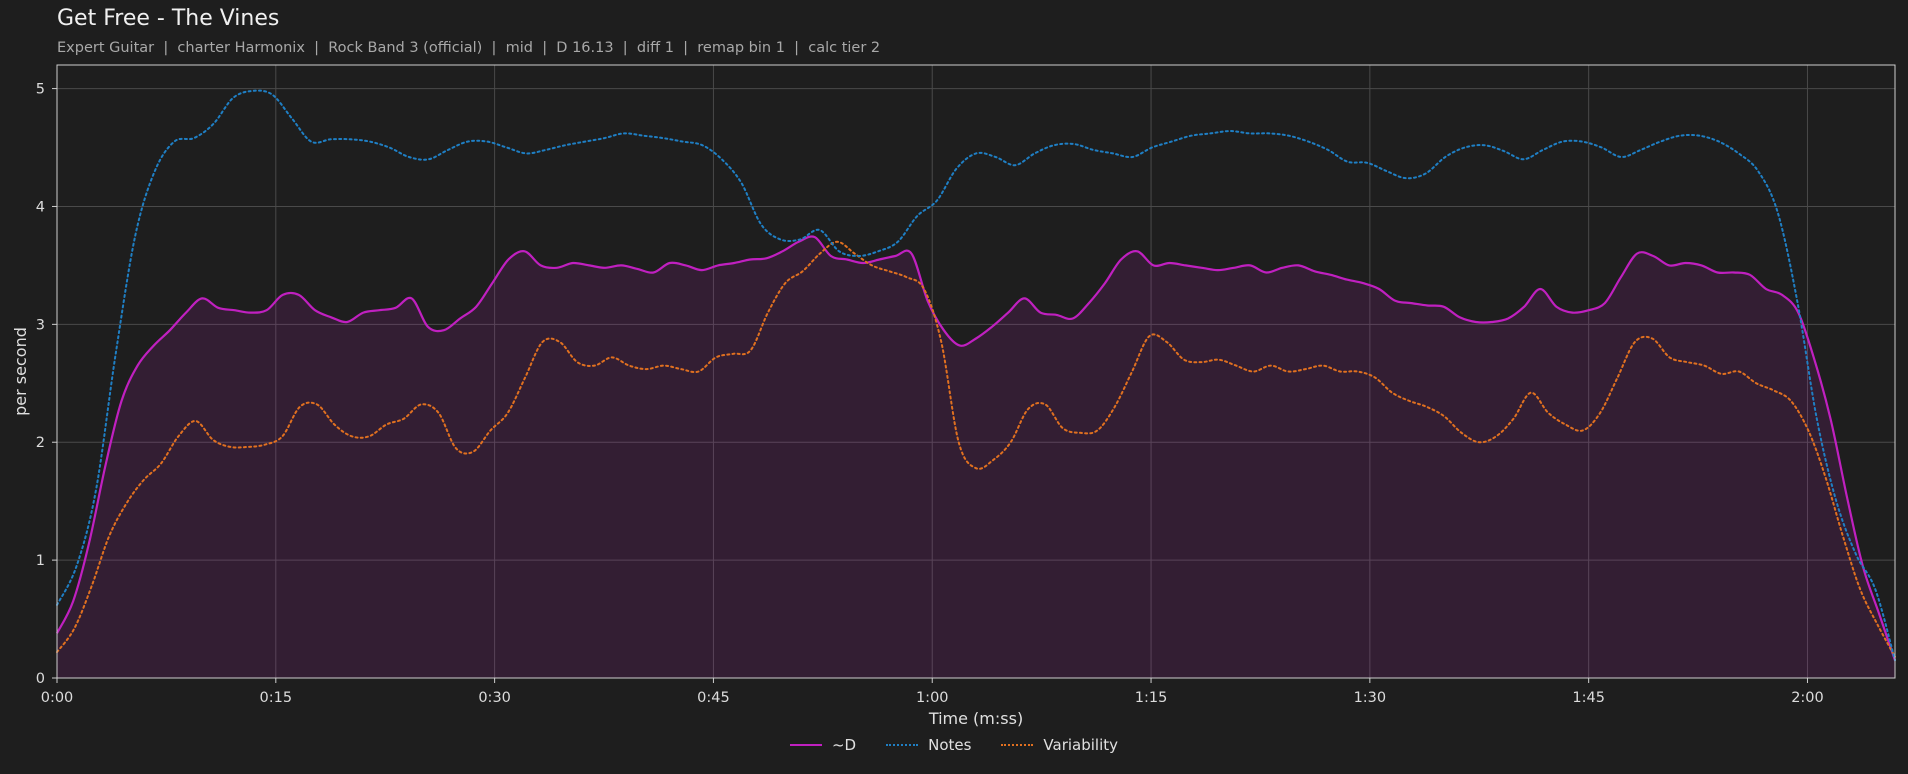 The height and width of the screenshot is (774, 1908). Describe the element at coordinates (1017, 745) in the screenshot. I see `legend-swatch-variability` at that location.